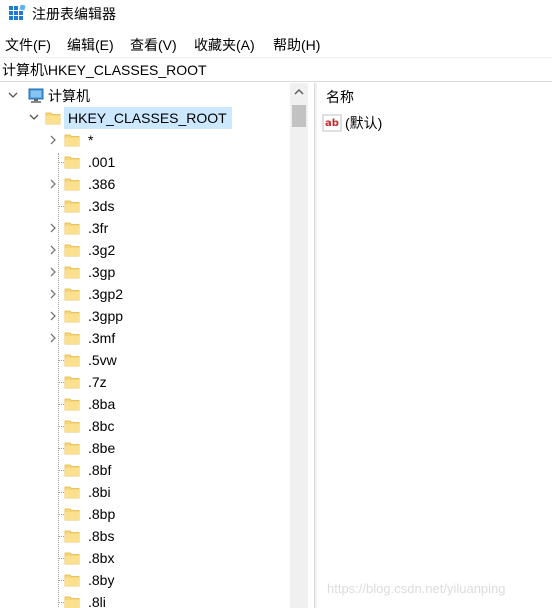  Describe the element at coordinates (147, 118) in the screenshot. I see `tree-node-label: HKEY_CLASSES_ROOT` at that location.